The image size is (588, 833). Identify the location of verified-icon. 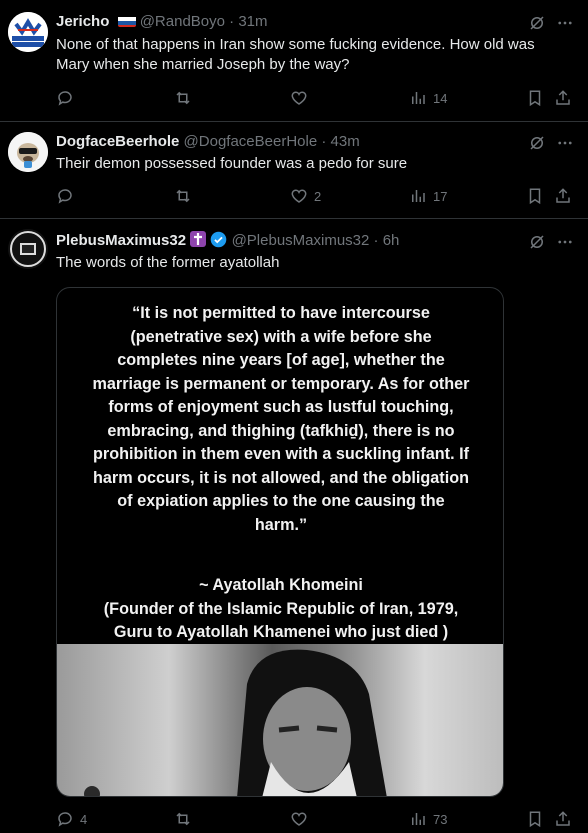
(218, 239).